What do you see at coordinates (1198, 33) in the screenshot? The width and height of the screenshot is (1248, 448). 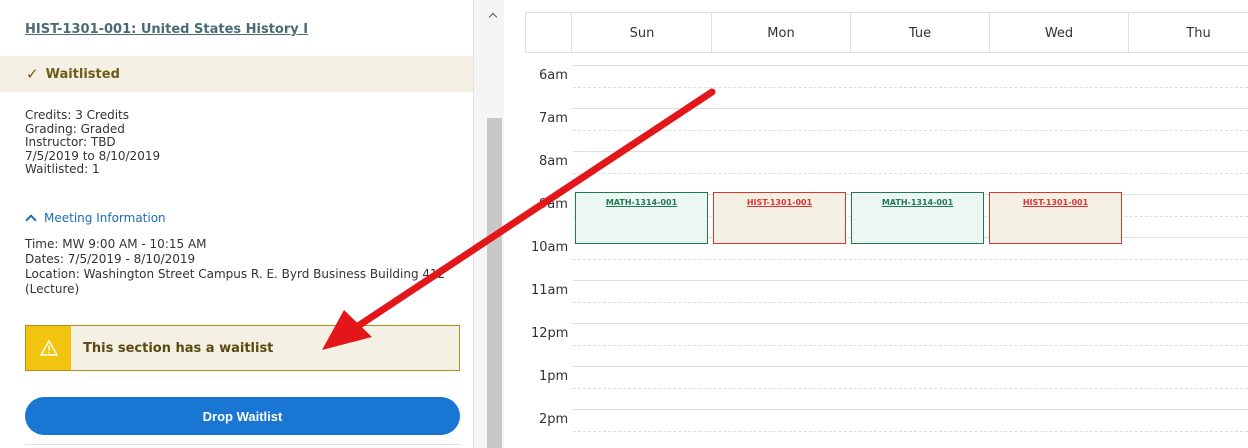 I see `day-header-thu: Thu` at bounding box center [1198, 33].